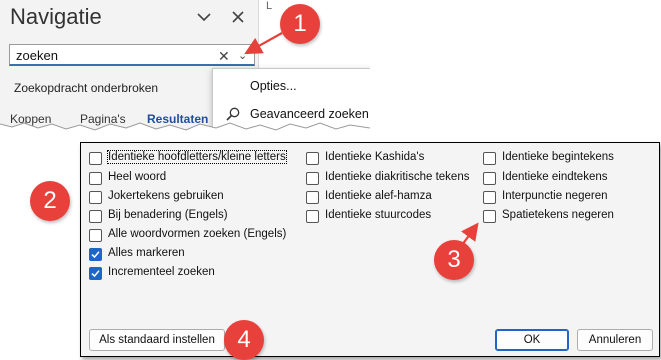  Describe the element at coordinates (300, 24) in the screenshot. I see `callout-1: 1` at that location.